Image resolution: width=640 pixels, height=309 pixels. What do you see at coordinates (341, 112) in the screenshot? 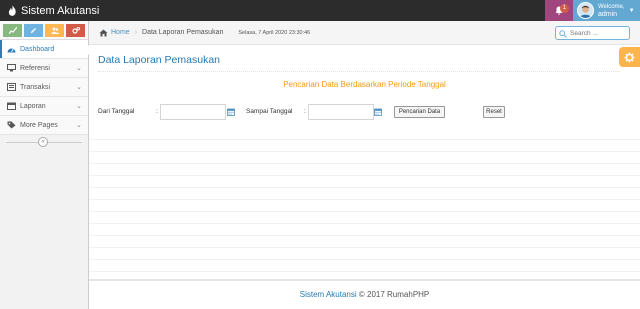
I see `to-date-input` at bounding box center [341, 112].